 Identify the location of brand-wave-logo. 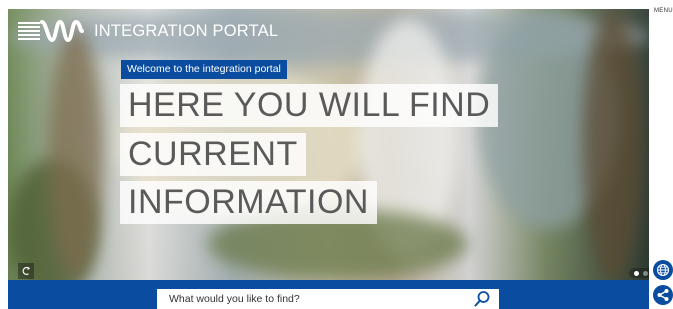
(51, 31).